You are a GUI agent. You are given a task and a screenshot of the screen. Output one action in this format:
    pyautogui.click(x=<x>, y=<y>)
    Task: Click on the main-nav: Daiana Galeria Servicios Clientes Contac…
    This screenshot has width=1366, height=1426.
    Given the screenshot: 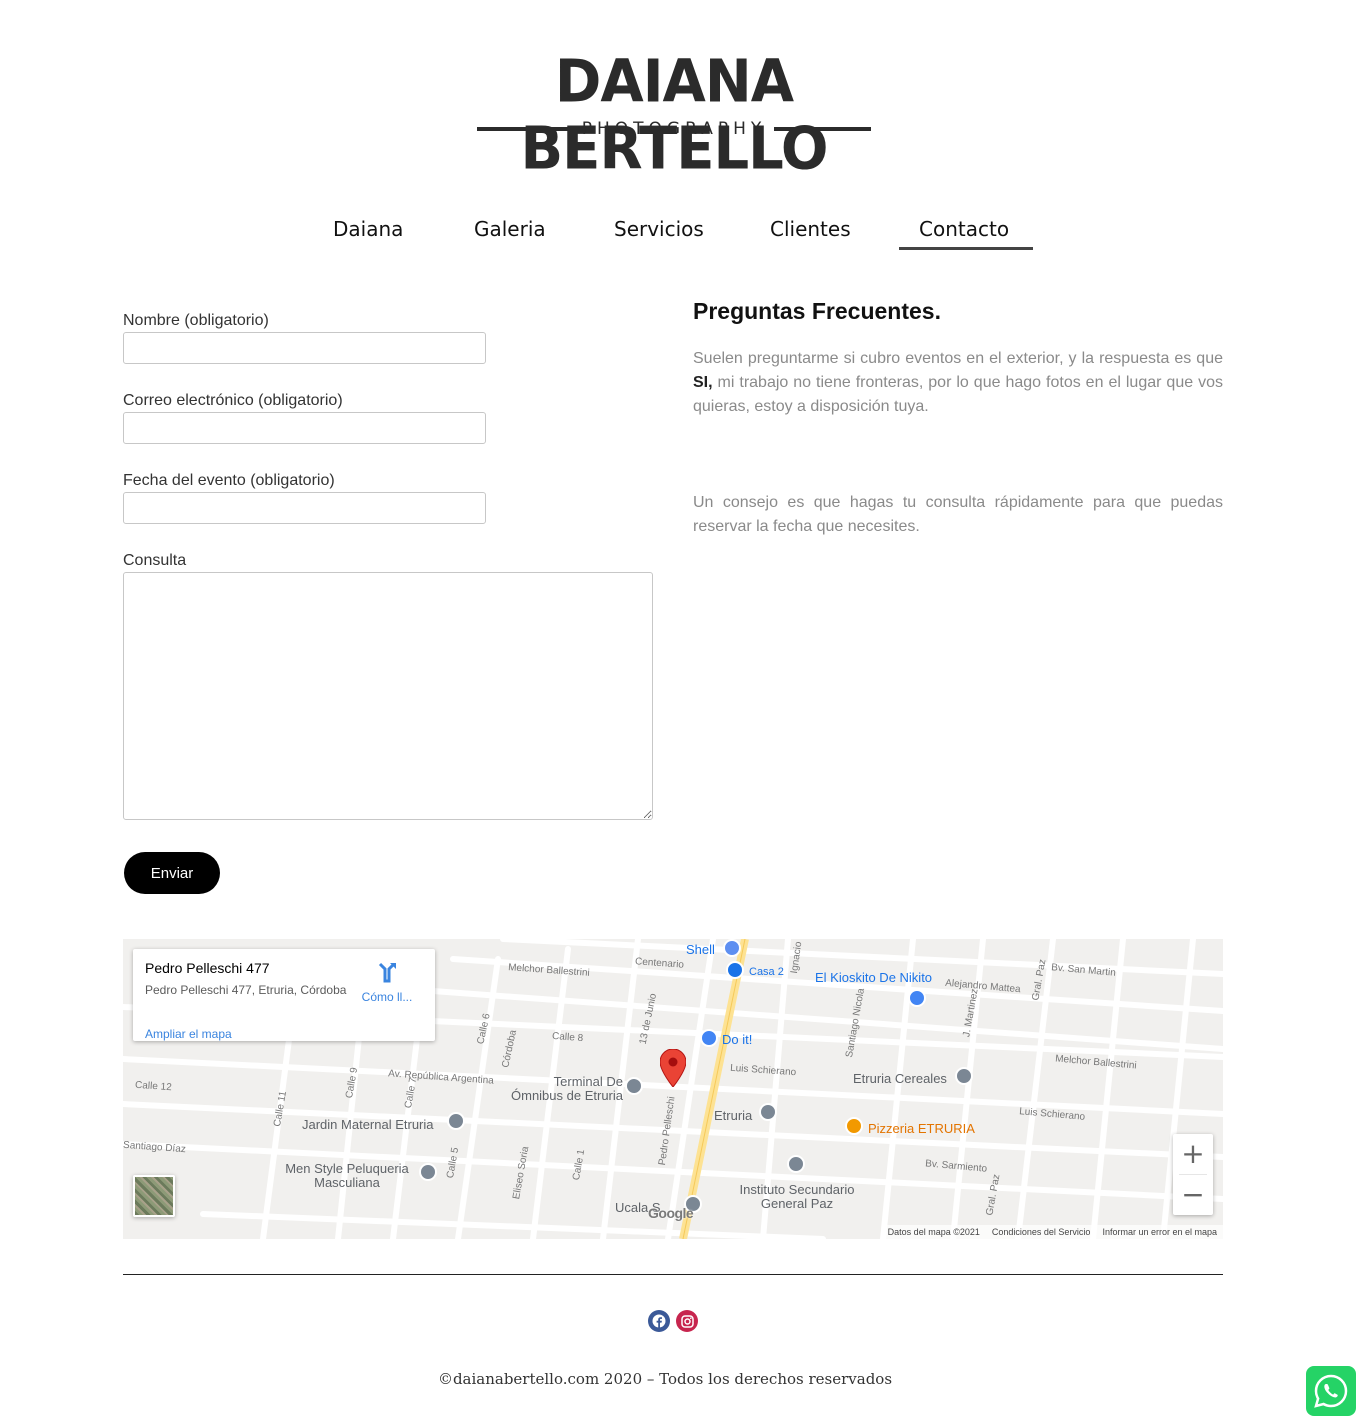 What is the action you would take?
    pyautogui.click(x=683, y=231)
    